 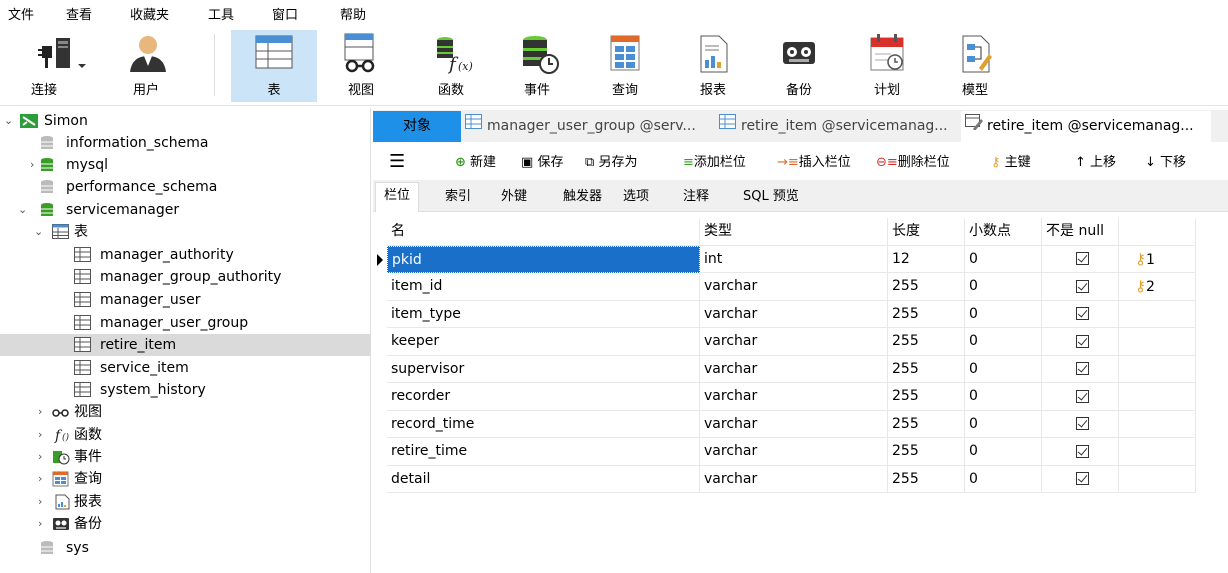 I want to click on cell-type: int, so click(x=794, y=259).